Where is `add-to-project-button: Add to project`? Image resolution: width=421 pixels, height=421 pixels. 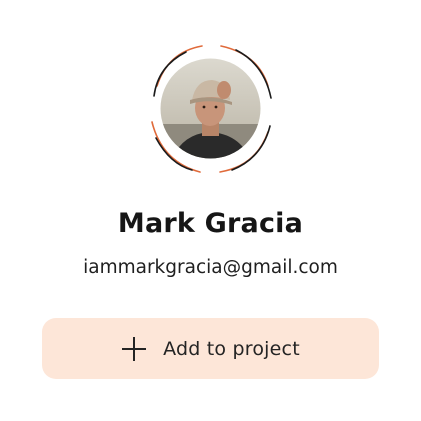 add-to-project-button: Add to project is located at coordinates (210, 348).